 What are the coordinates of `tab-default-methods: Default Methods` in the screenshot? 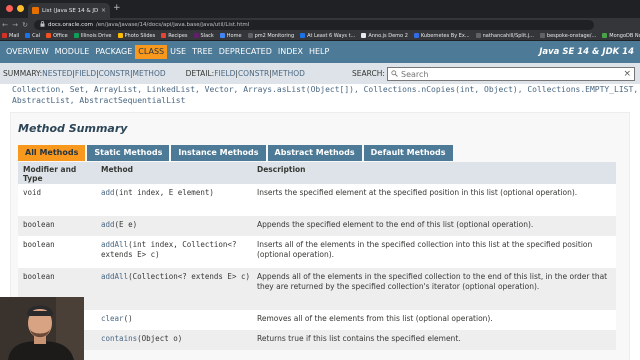 It's located at (408, 153).